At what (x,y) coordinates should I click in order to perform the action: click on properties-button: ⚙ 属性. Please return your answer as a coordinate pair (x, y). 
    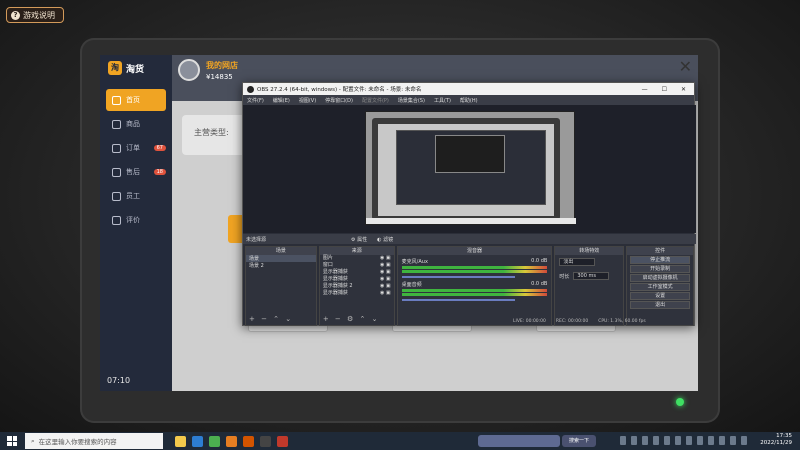
    Looking at the image, I should click on (359, 239).